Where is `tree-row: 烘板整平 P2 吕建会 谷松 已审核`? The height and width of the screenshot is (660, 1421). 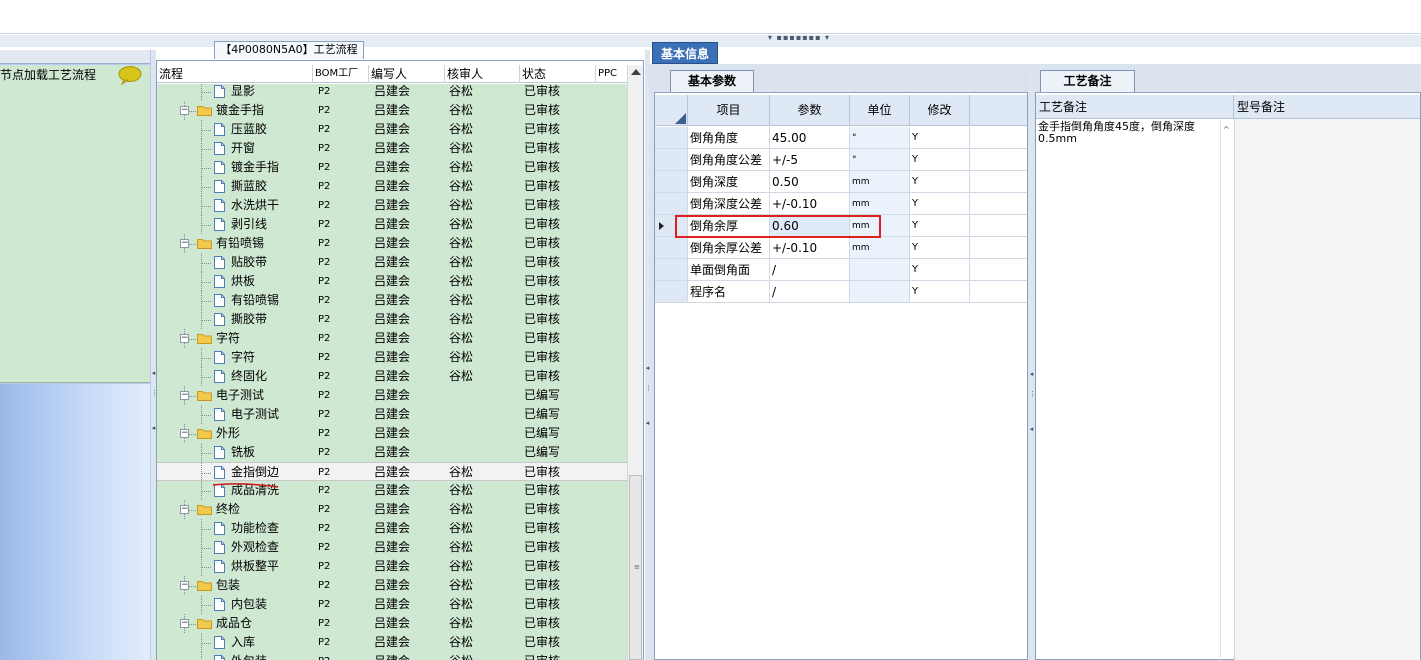
tree-row: 烘板整平 P2 吕建会 谷松 已审核 is located at coordinates (392, 566).